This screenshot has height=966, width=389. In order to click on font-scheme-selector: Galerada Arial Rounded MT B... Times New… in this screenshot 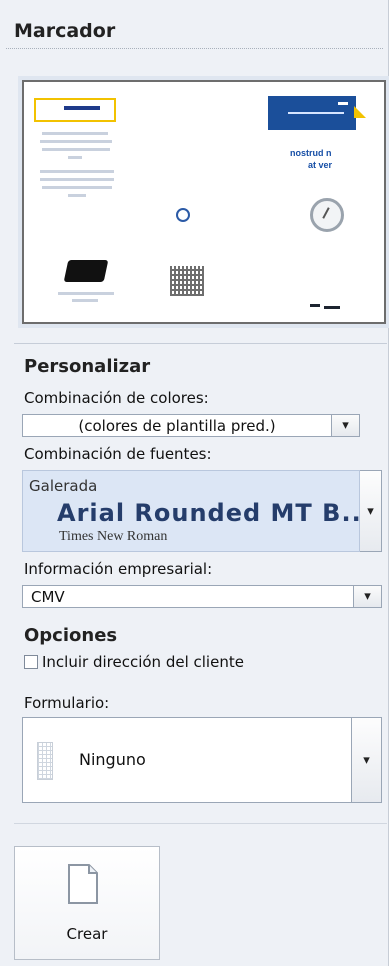, I will do `click(196, 511)`.